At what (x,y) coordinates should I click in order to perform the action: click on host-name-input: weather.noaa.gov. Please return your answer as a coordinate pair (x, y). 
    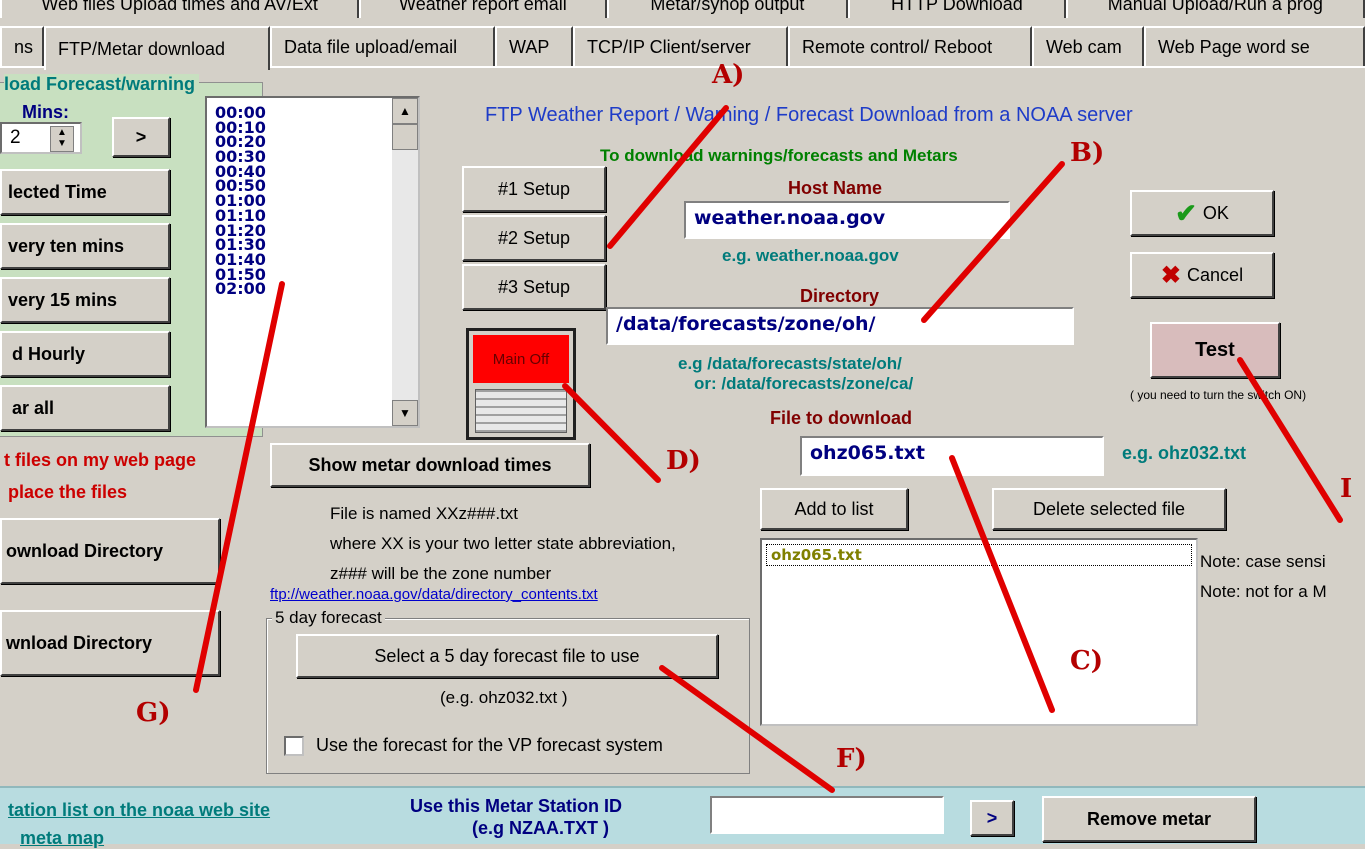
    Looking at the image, I should click on (847, 220).